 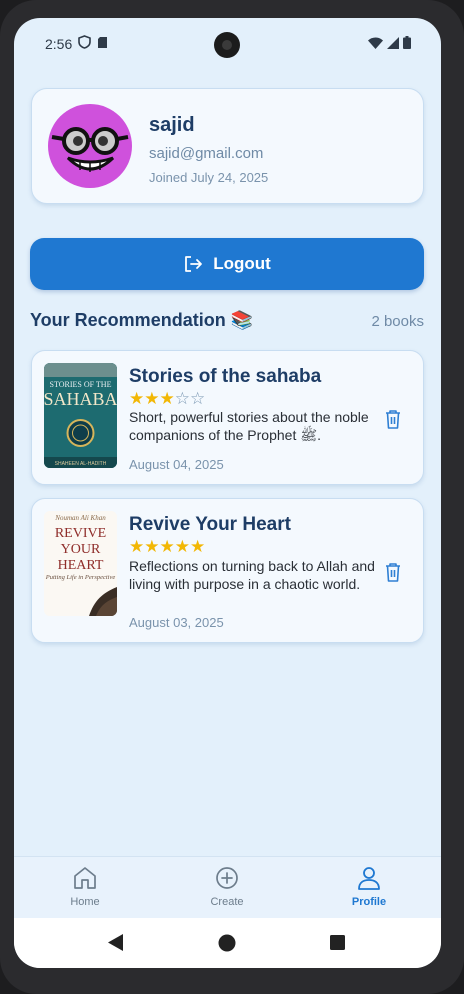 I want to click on logout-button: Logout, so click(x=227, y=264).